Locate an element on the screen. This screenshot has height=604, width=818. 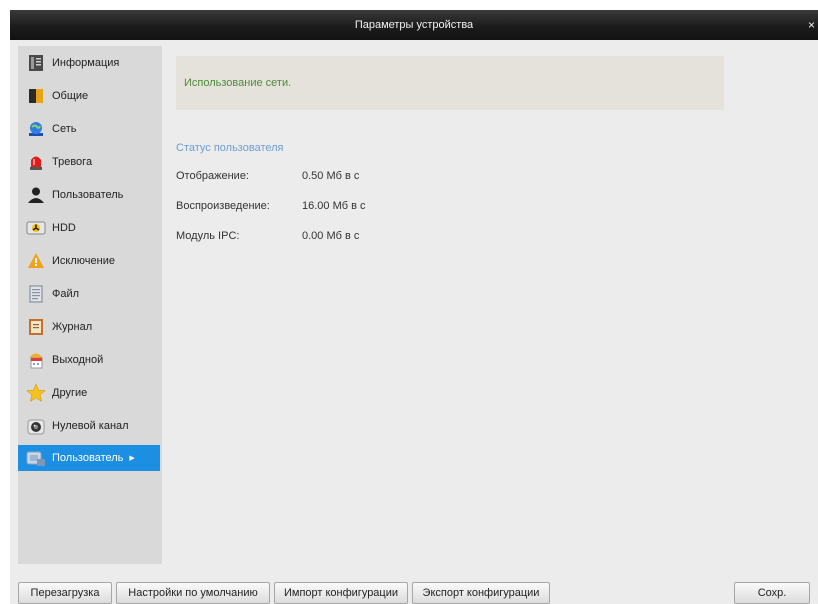
hdd-icon is located at coordinates (36, 228).